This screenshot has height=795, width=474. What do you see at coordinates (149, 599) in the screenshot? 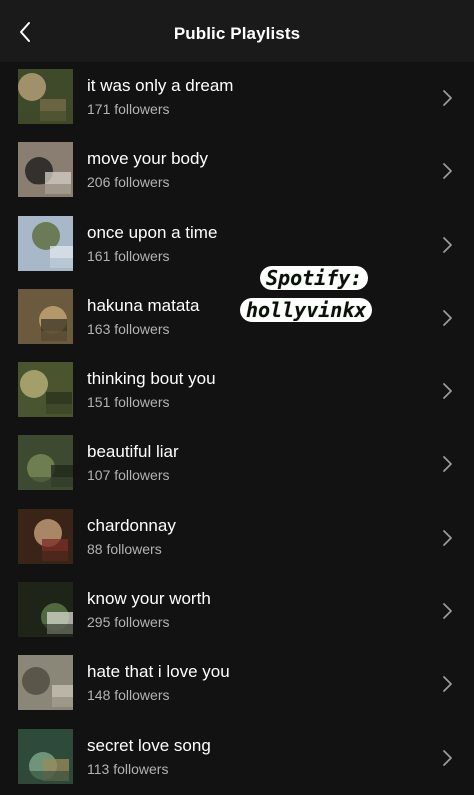
I see `playlist-title: know your worth` at bounding box center [149, 599].